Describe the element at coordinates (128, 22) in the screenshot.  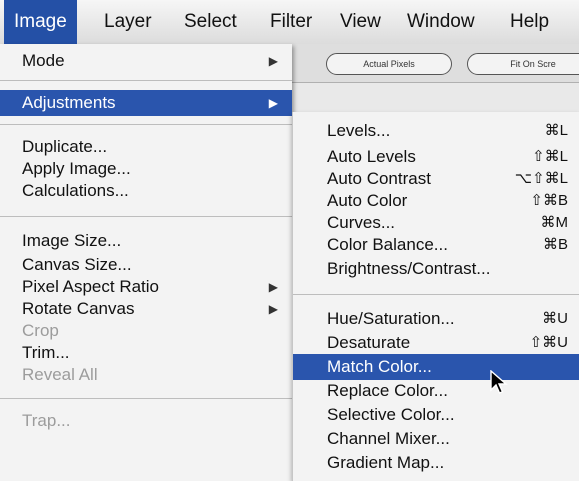
I see `menu-layer: Layer` at that location.